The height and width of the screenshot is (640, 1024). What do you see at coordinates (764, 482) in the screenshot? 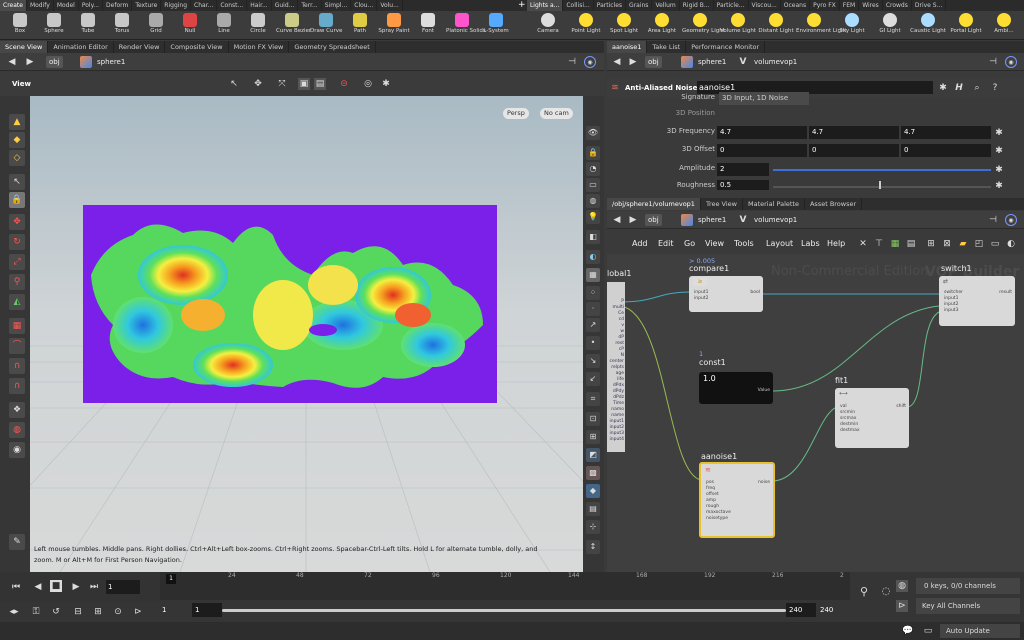
I see `aanoise-output: noise` at bounding box center [764, 482].